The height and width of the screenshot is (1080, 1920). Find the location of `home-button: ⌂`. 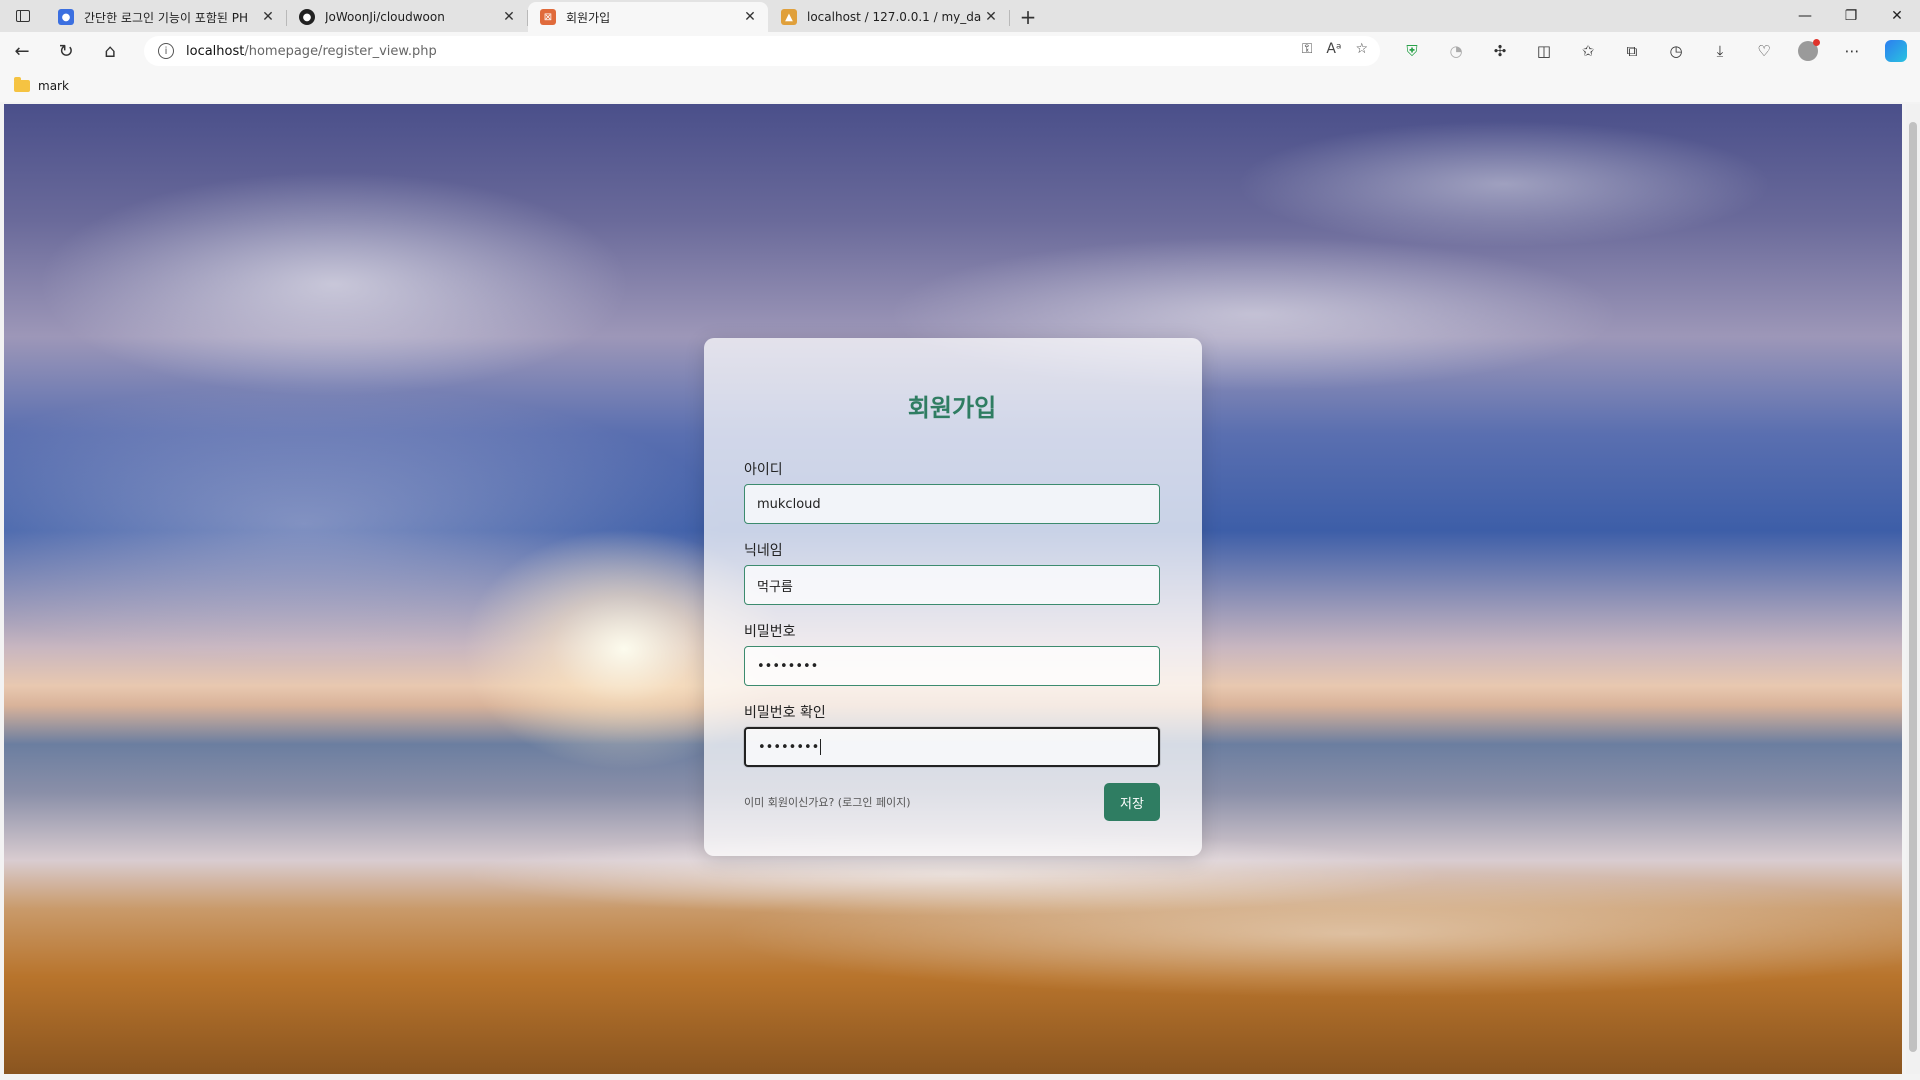

home-button: ⌂ is located at coordinates (110, 51).